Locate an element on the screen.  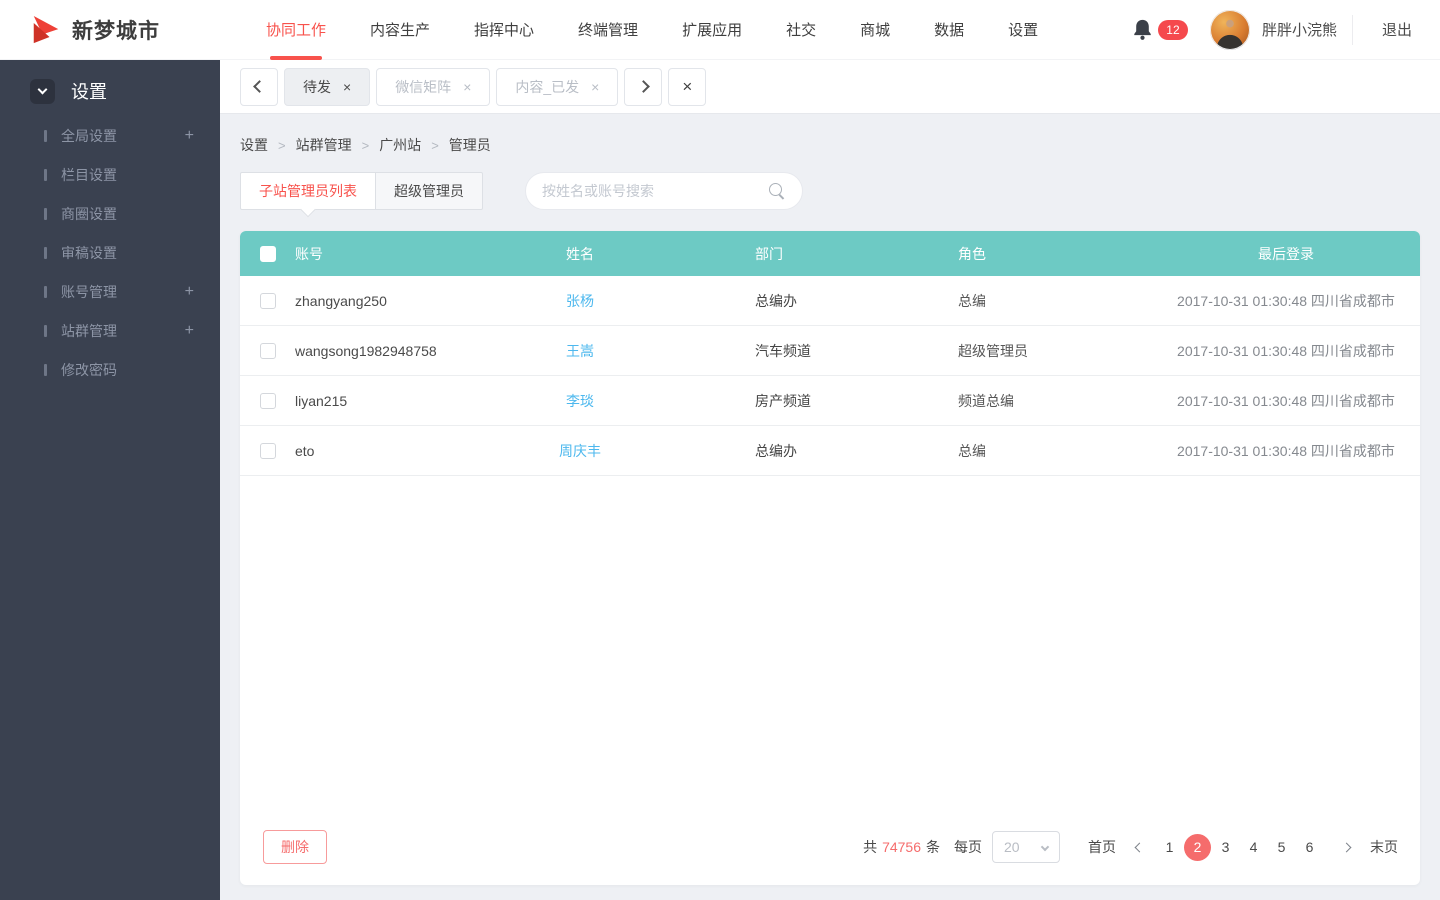
page-number-1: 1 is located at coordinates (1169, 847).